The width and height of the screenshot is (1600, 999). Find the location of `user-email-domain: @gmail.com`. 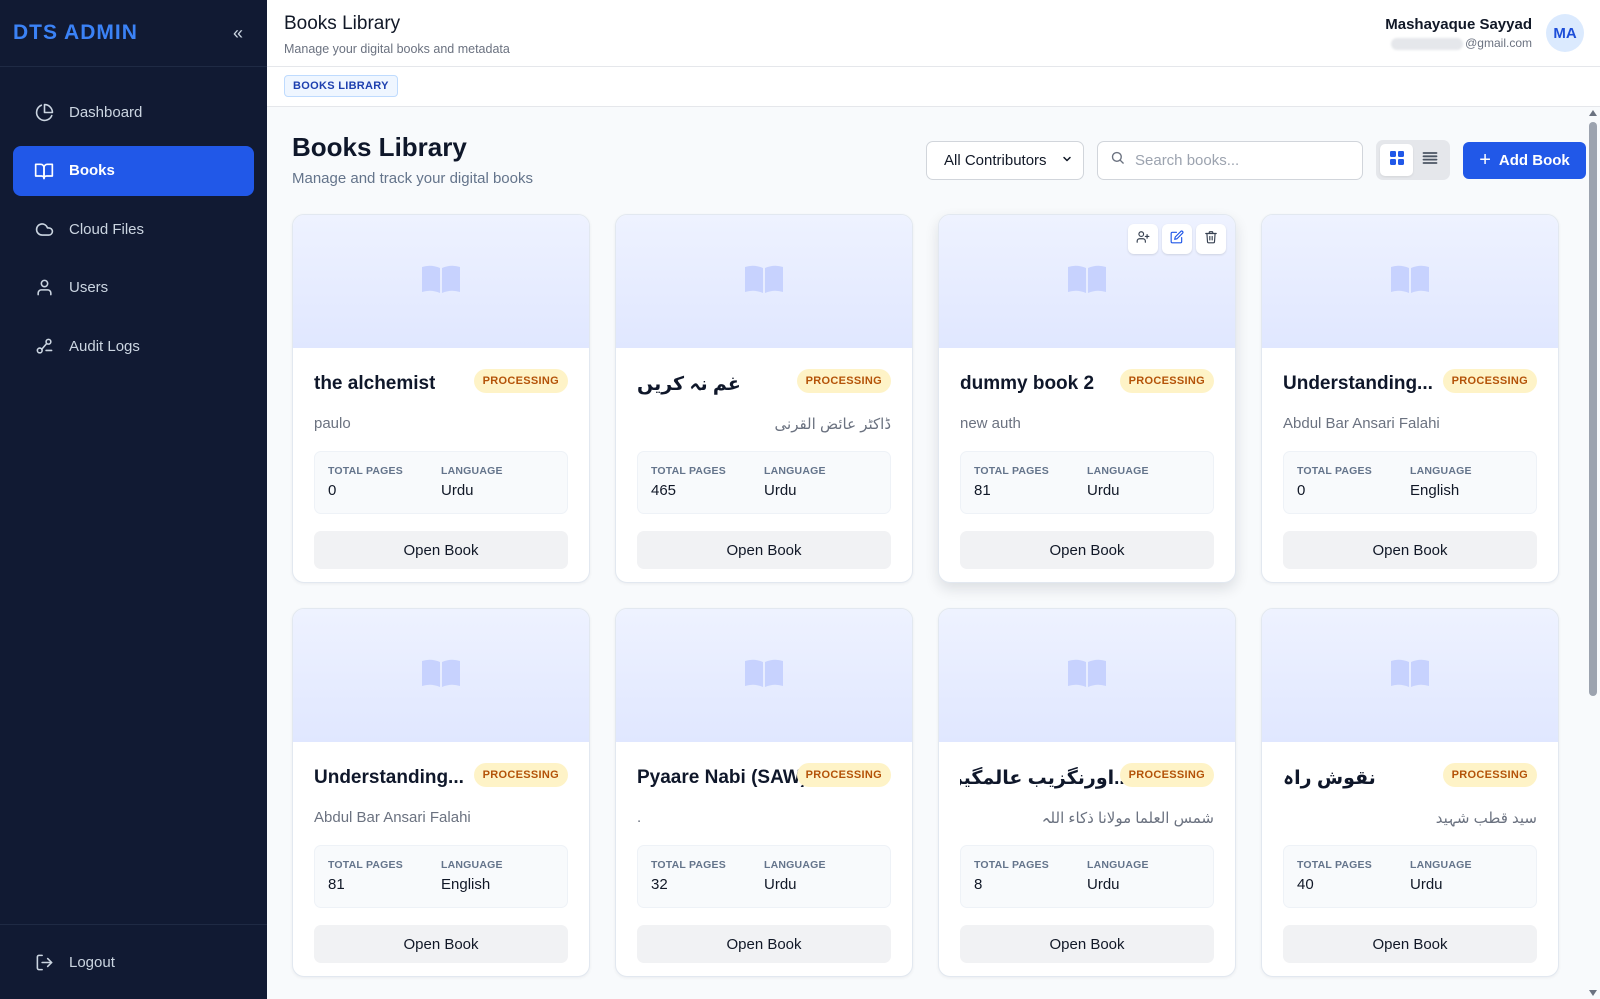

user-email-domain: @gmail.com is located at coordinates (1498, 43).